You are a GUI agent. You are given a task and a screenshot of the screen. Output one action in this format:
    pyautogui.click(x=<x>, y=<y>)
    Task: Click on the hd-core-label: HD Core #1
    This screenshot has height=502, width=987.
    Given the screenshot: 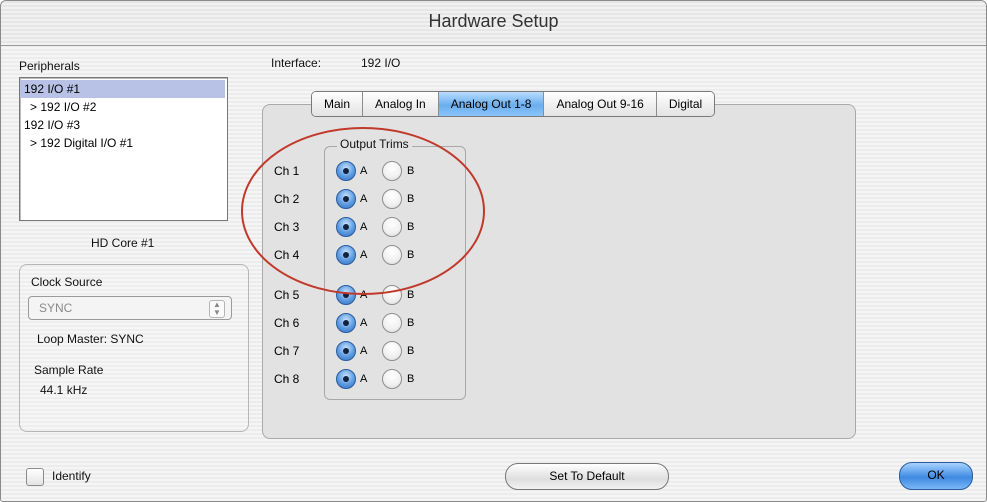 What is the action you would take?
    pyautogui.click(x=123, y=243)
    